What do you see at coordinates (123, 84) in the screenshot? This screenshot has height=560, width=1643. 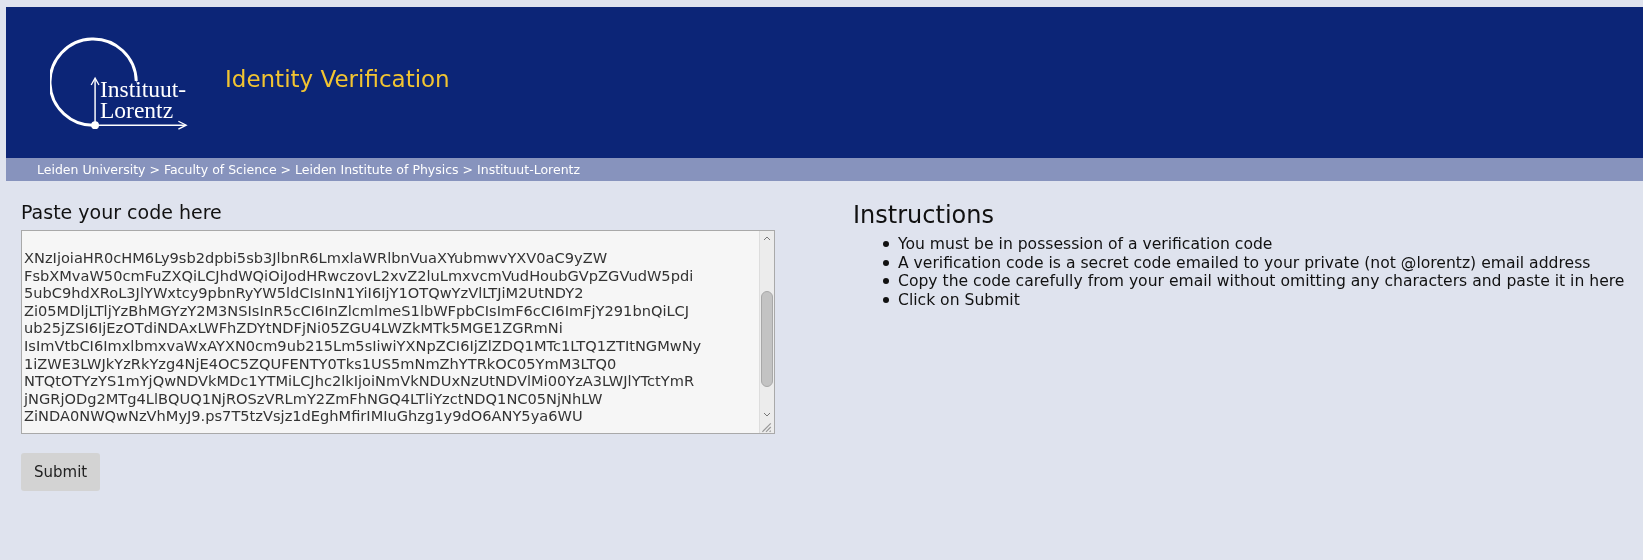 I see `institute-logo: Instituut- Lorentz` at bounding box center [123, 84].